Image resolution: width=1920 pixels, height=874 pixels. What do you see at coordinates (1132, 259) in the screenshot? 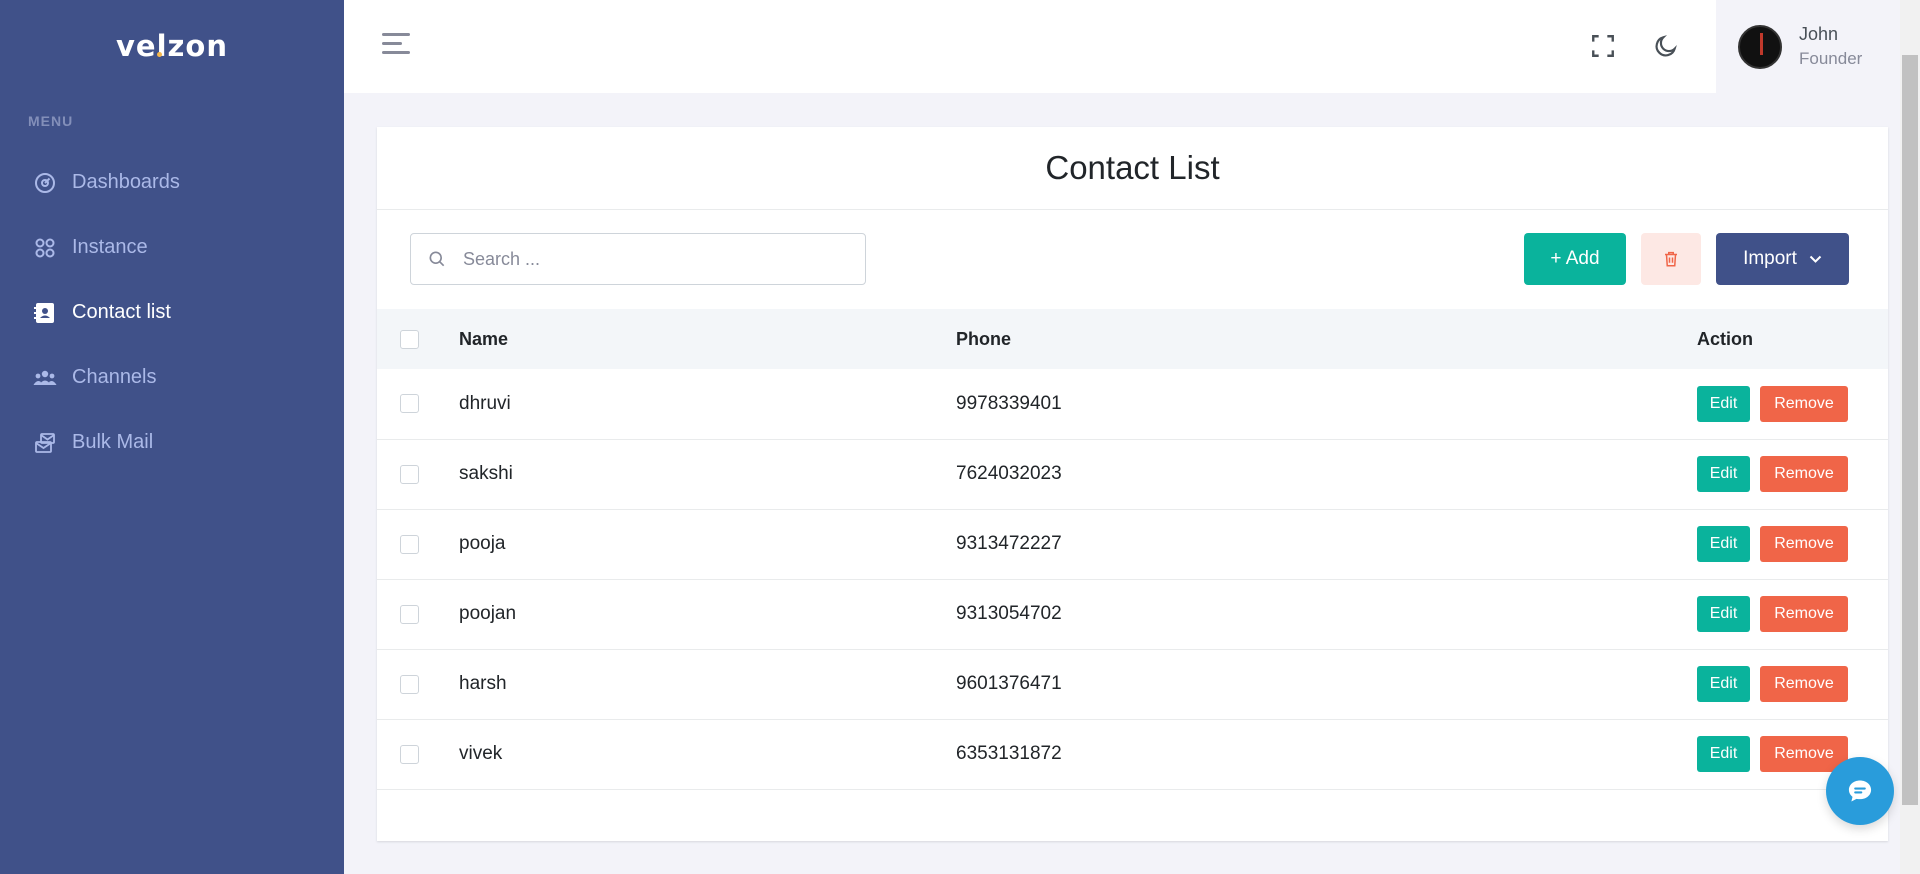
I see `toolbar: + Add Import` at bounding box center [1132, 259].